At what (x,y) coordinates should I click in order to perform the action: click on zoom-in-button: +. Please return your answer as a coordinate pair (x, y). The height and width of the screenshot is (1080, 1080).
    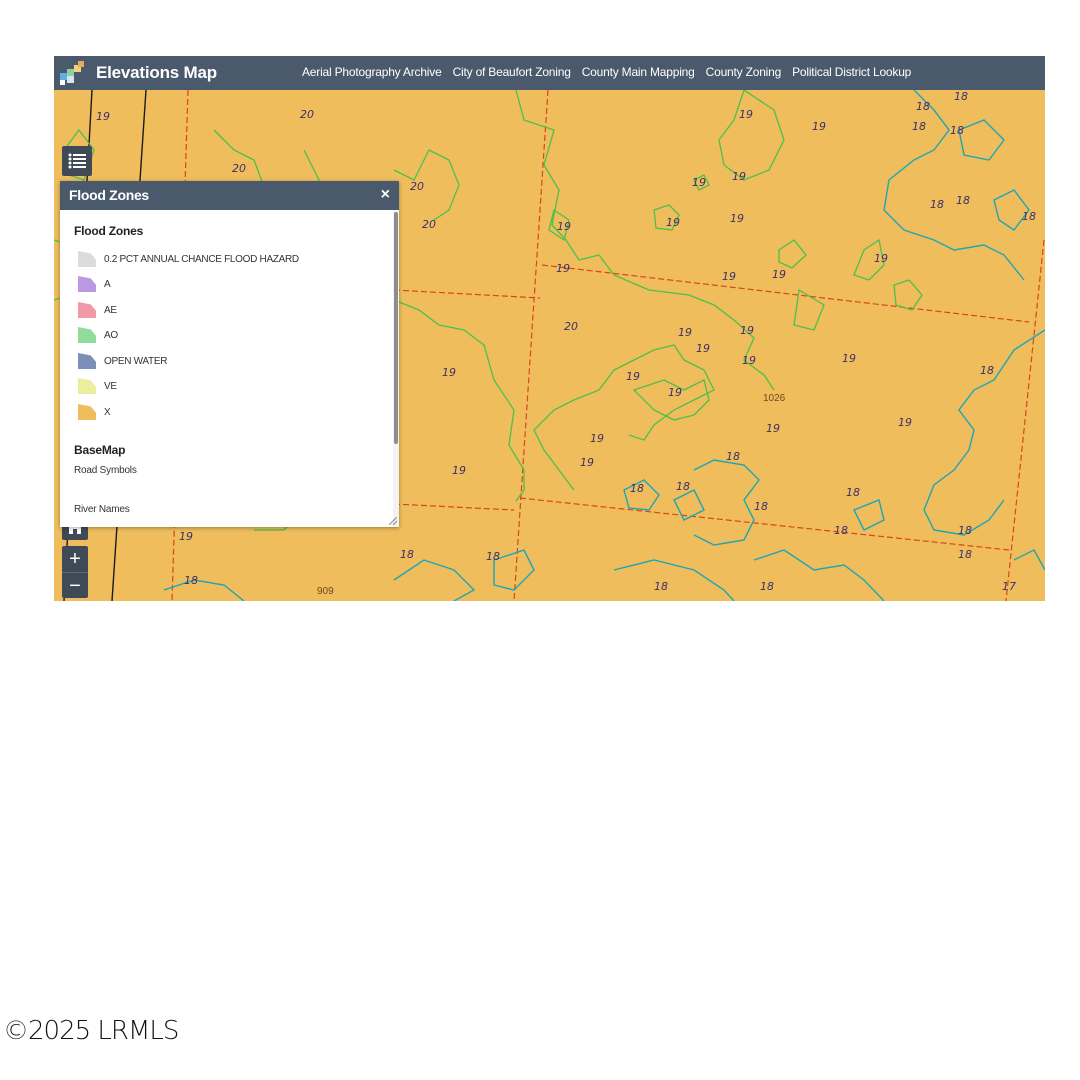
    Looking at the image, I should click on (75, 559).